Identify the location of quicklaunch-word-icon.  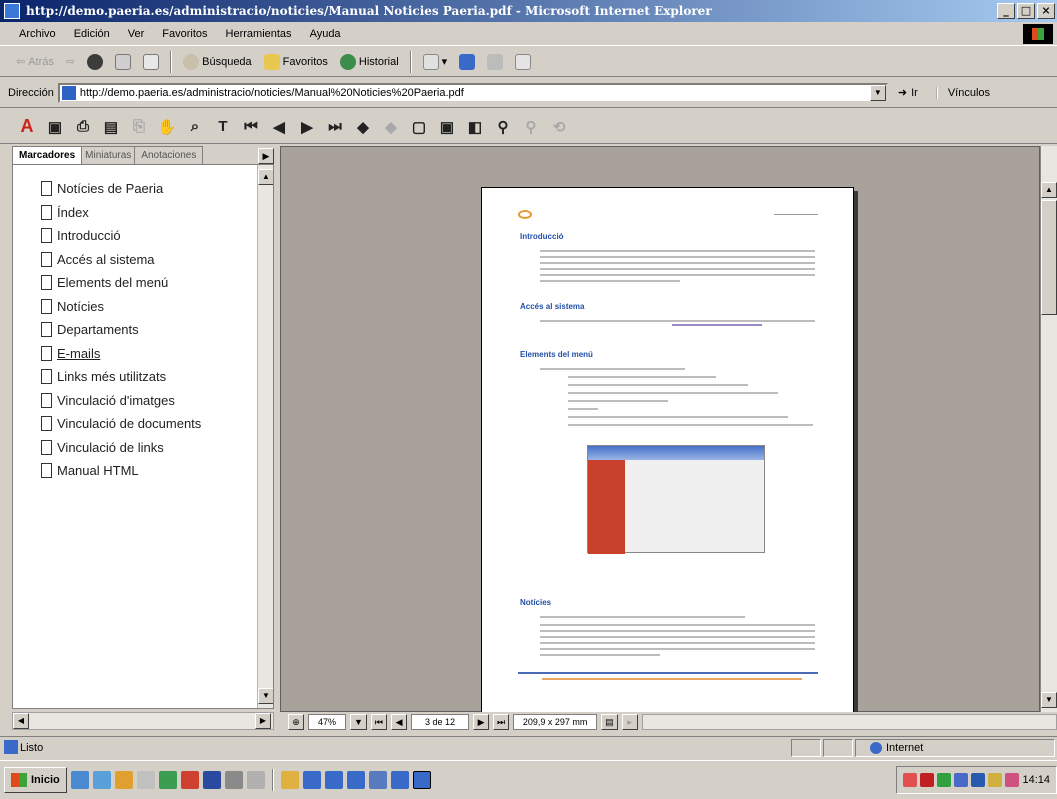
(211, 780).